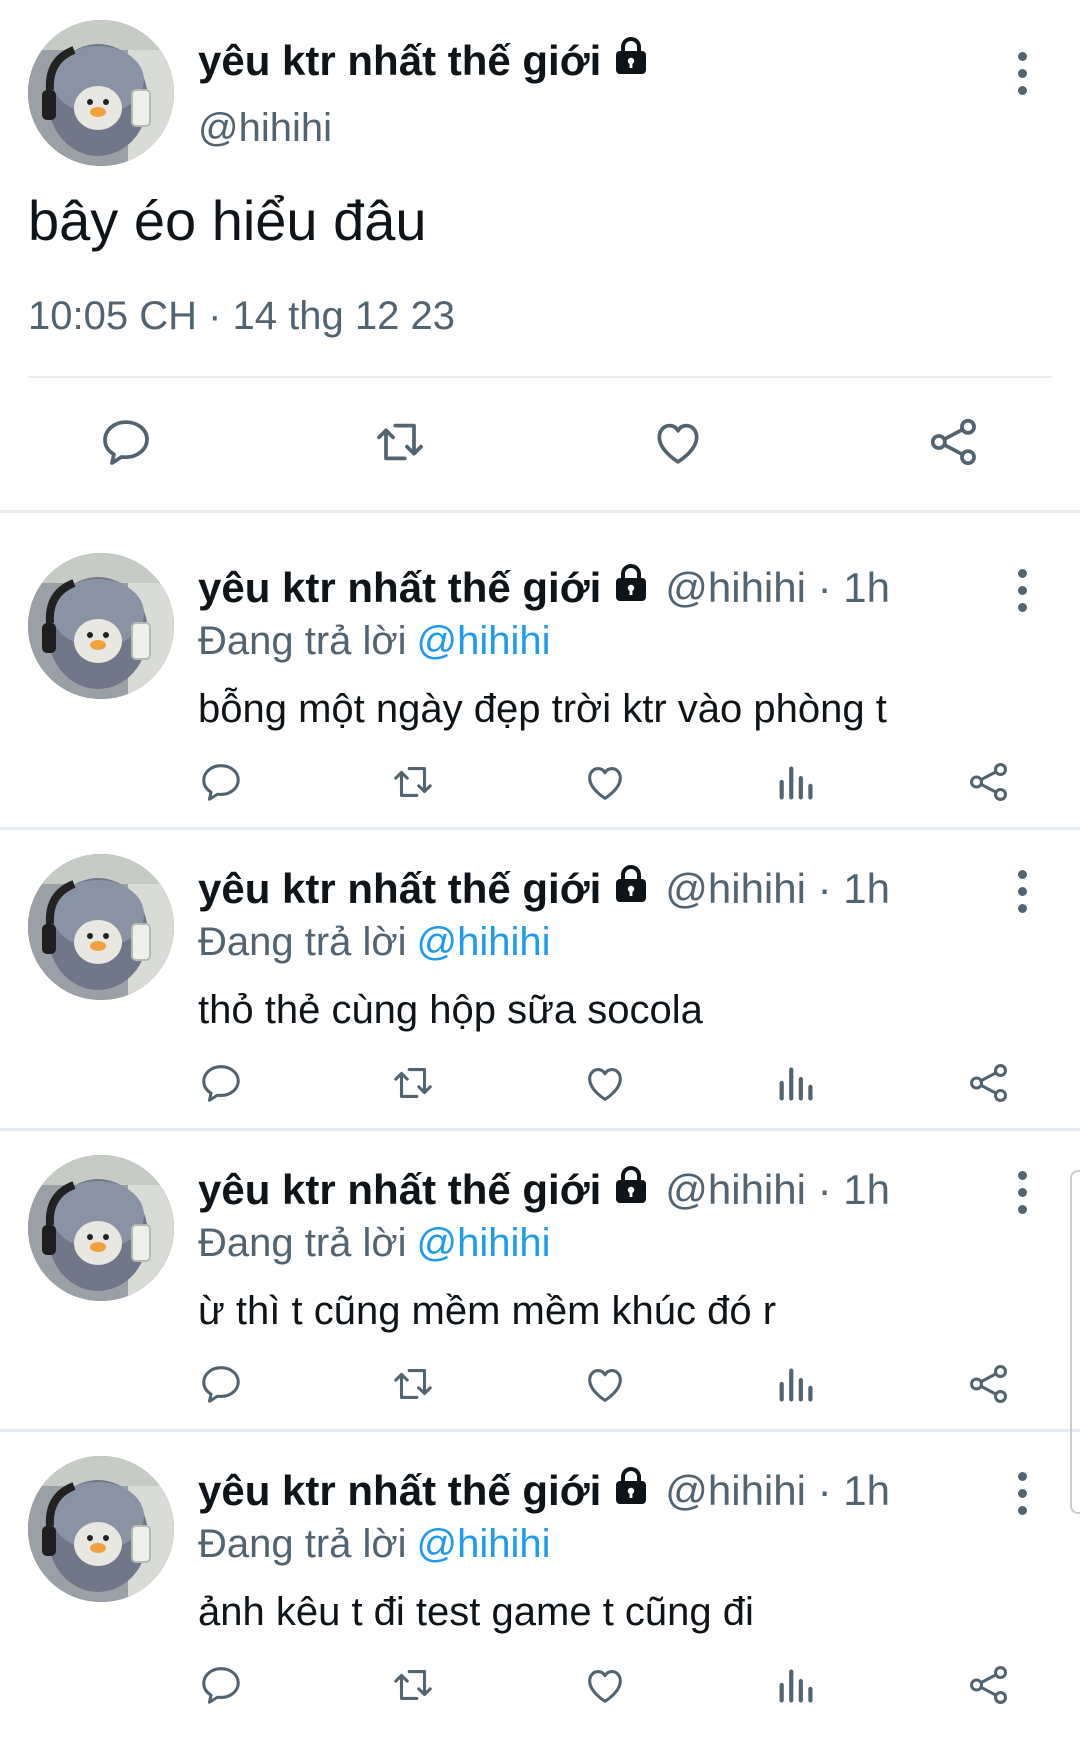 This screenshot has width=1080, height=1738. What do you see at coordinates (227, 220) in the screenshot?
I see `tweet-text: bây éo hiểu đâu` at bounding box center [227, 220].